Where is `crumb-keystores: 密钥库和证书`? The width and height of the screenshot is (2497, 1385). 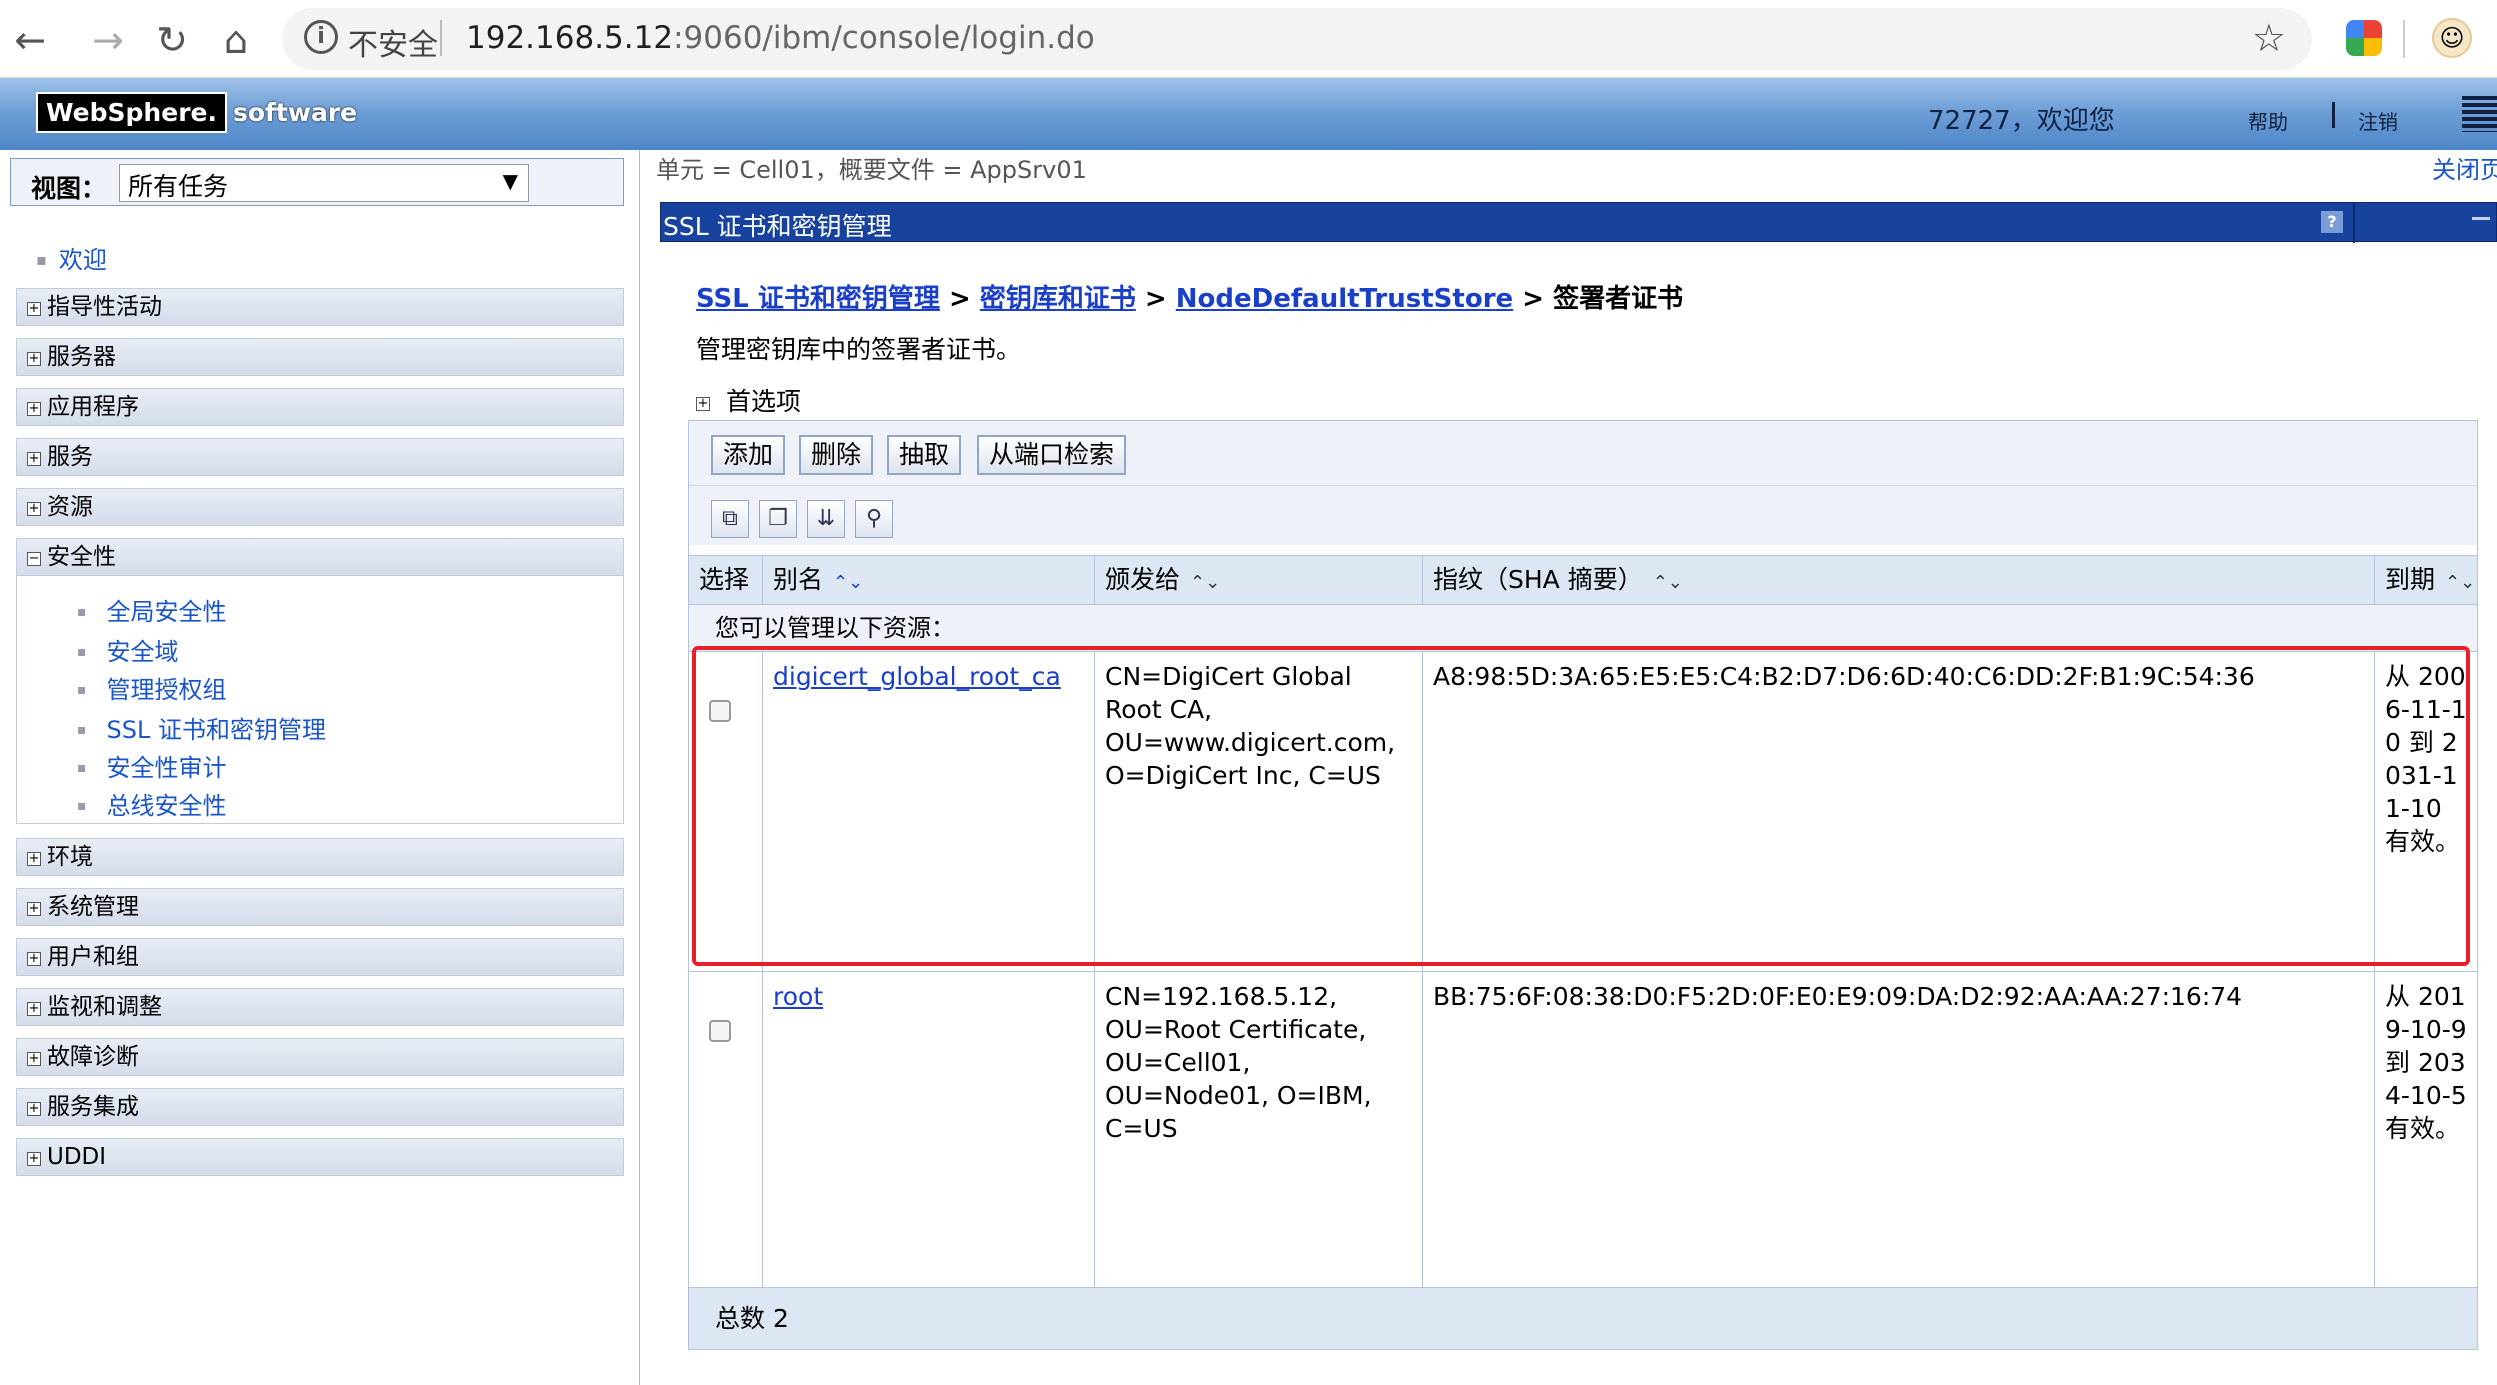
crumb-keystores: 密钥库和证书 is located at coordinates (1058, 299).